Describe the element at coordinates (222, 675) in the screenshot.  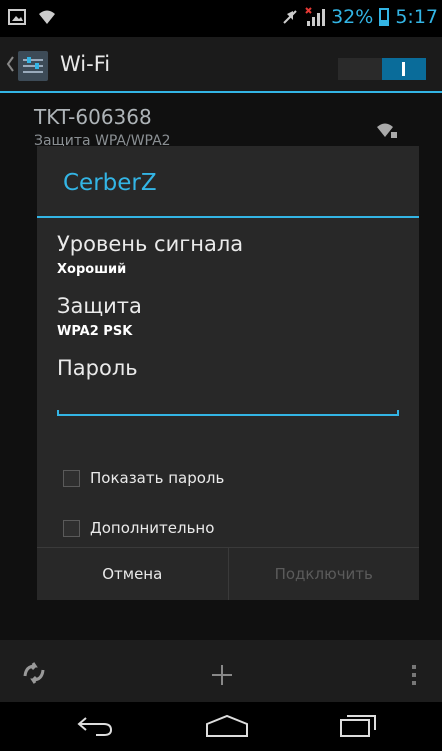
I see `add-network-icon` at that location.